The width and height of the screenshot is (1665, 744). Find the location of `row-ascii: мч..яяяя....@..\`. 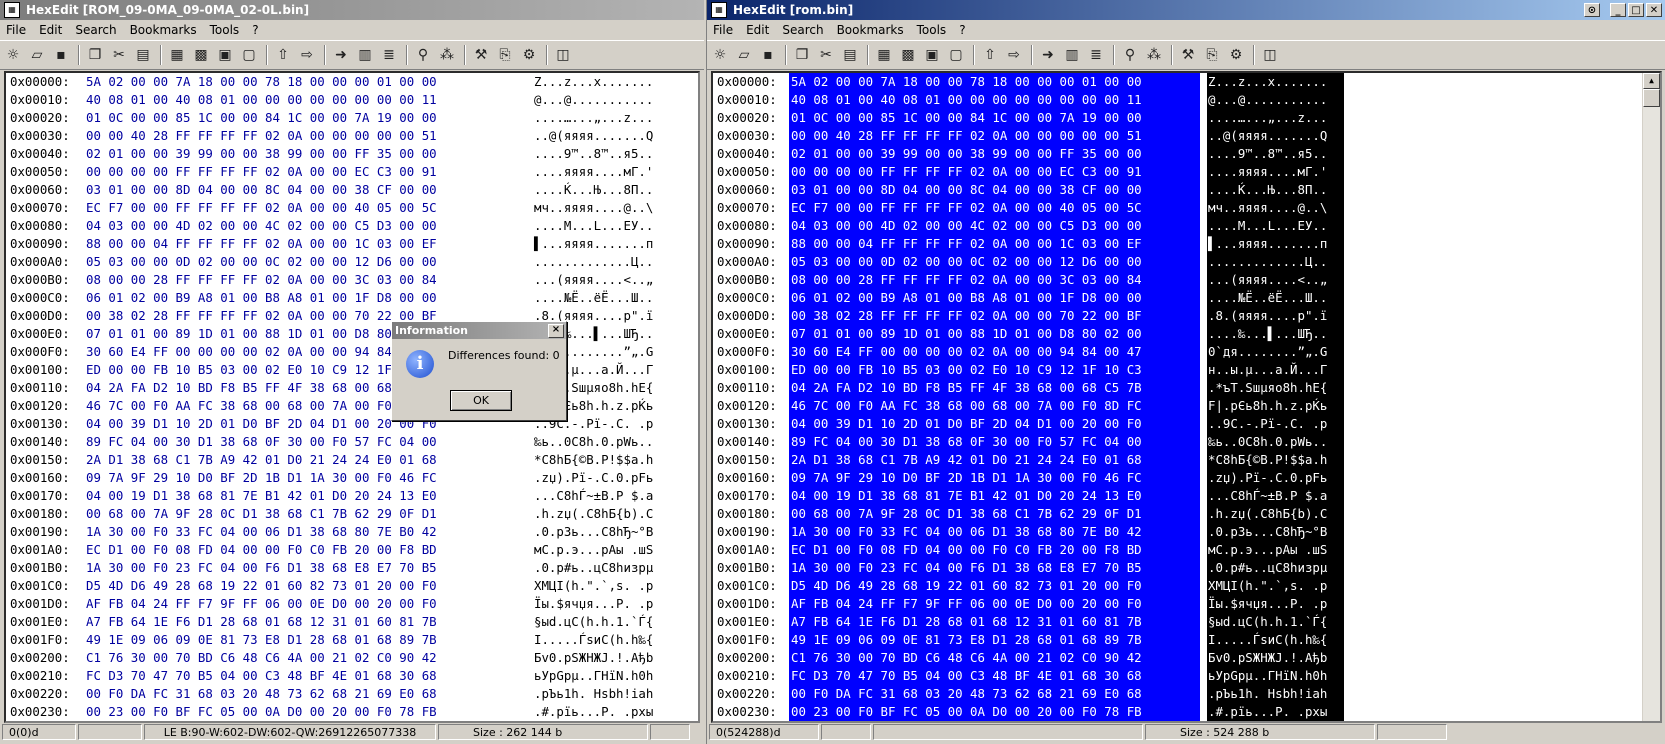

row-ascii: мч..яяяя....@..\ is located at coordinates (593, 208).